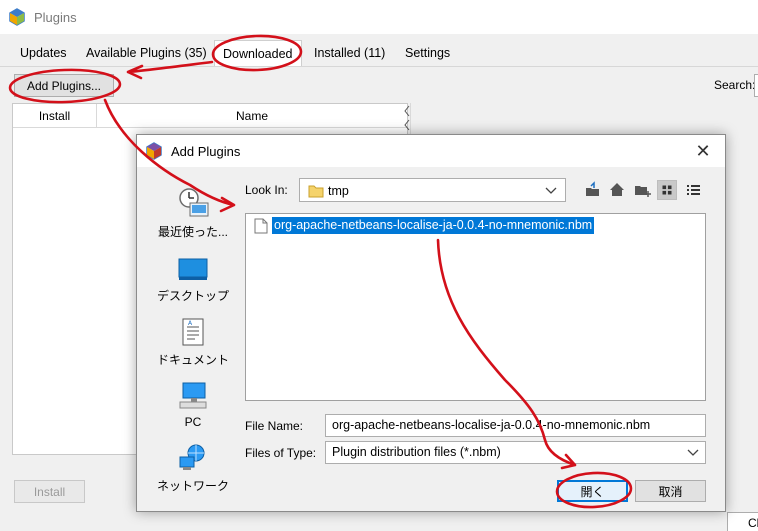 The height and width of the screenshot is (531, 758). I want to click on file-name-label: File Name:, so click(274, 426).